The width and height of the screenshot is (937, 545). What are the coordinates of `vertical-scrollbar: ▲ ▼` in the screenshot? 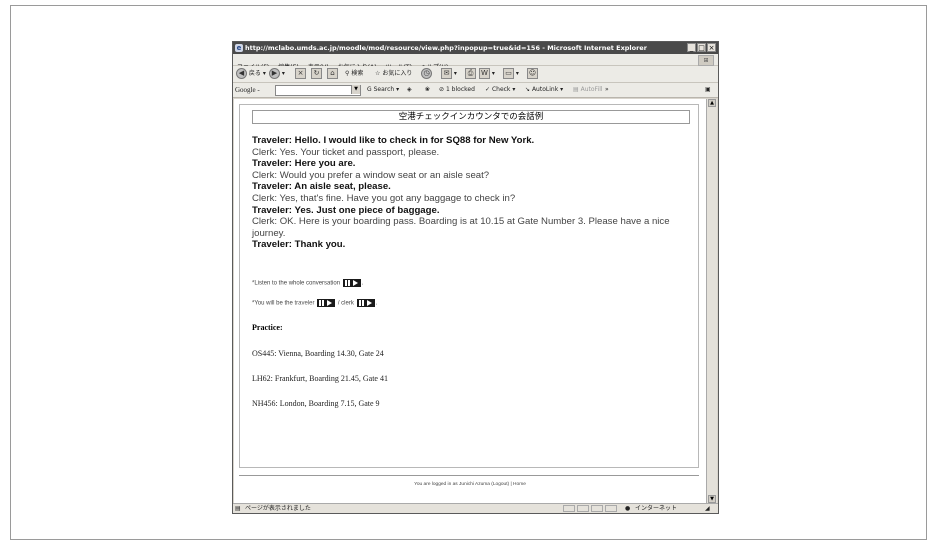 It's located at (711, 301).